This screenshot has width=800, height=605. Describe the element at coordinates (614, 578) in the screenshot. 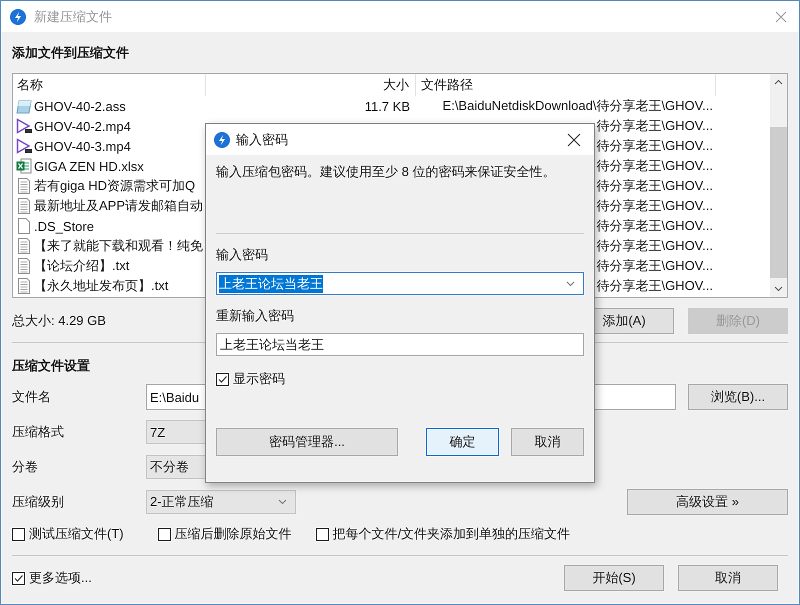

I see `start-button: 开始(S)` at that location.